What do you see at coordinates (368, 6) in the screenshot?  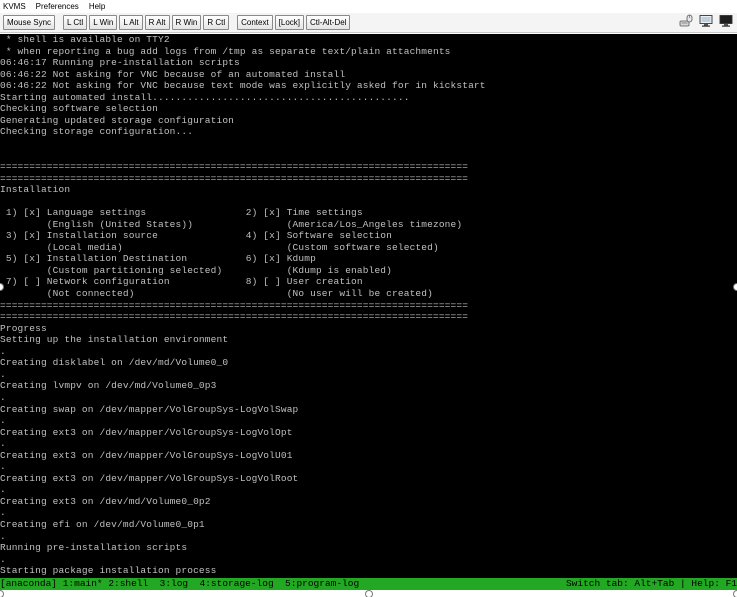 I see `menu-bar: KVMS Preferences Help` at bounding box center [368, 6].